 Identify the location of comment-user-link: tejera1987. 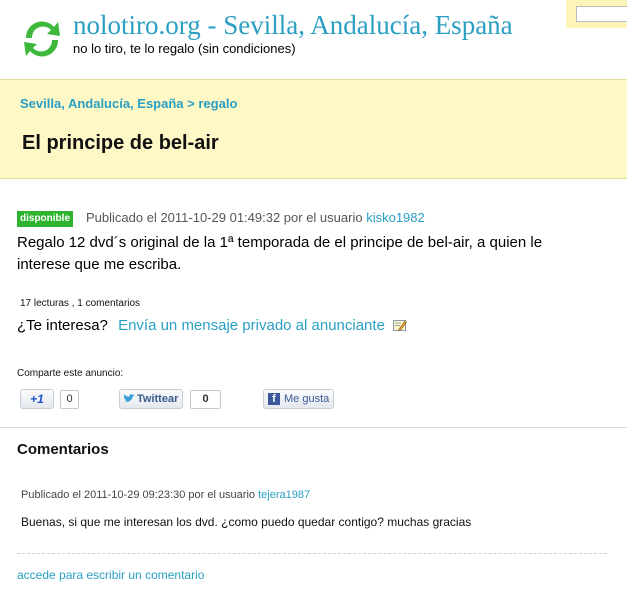
(284, 495).